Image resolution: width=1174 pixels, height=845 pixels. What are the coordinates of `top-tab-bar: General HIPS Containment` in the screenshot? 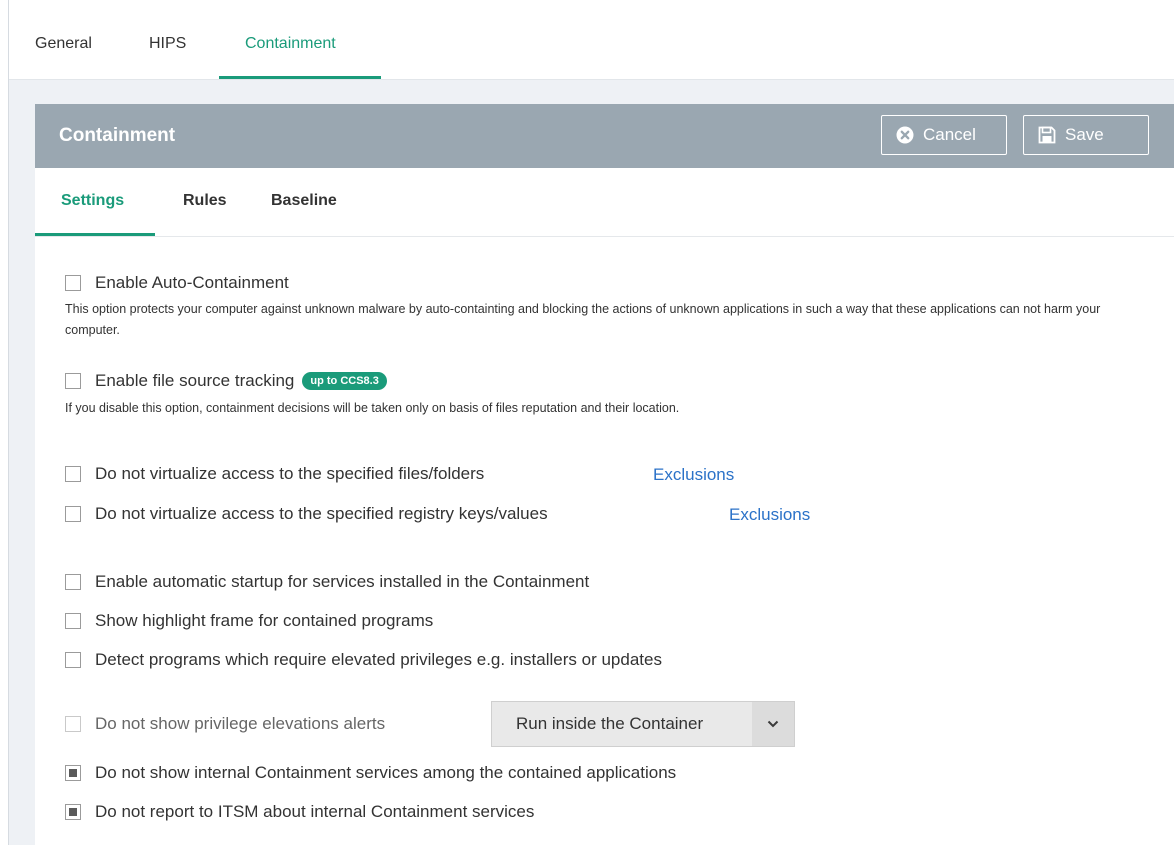 It's located at (591, 40).